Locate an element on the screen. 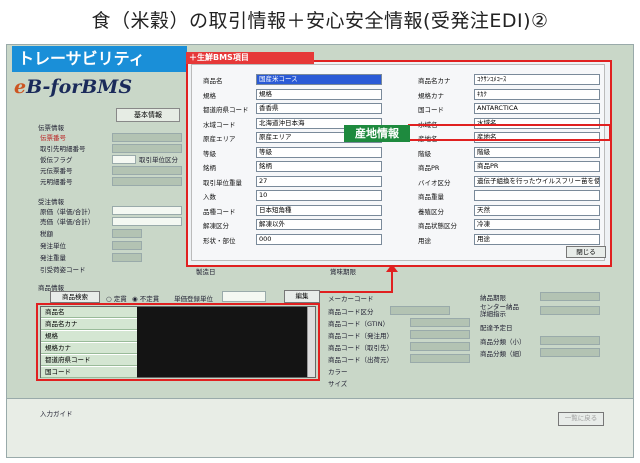  left-field-5: 等級 is located at coordinates (319, 152).